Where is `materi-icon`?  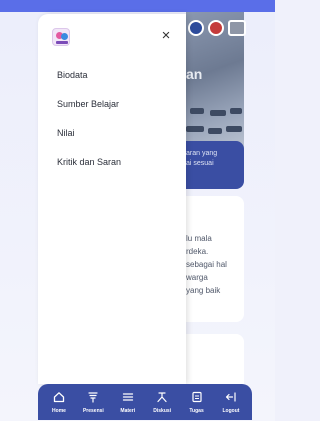 materi-icon is located at coordinates (128, 397).